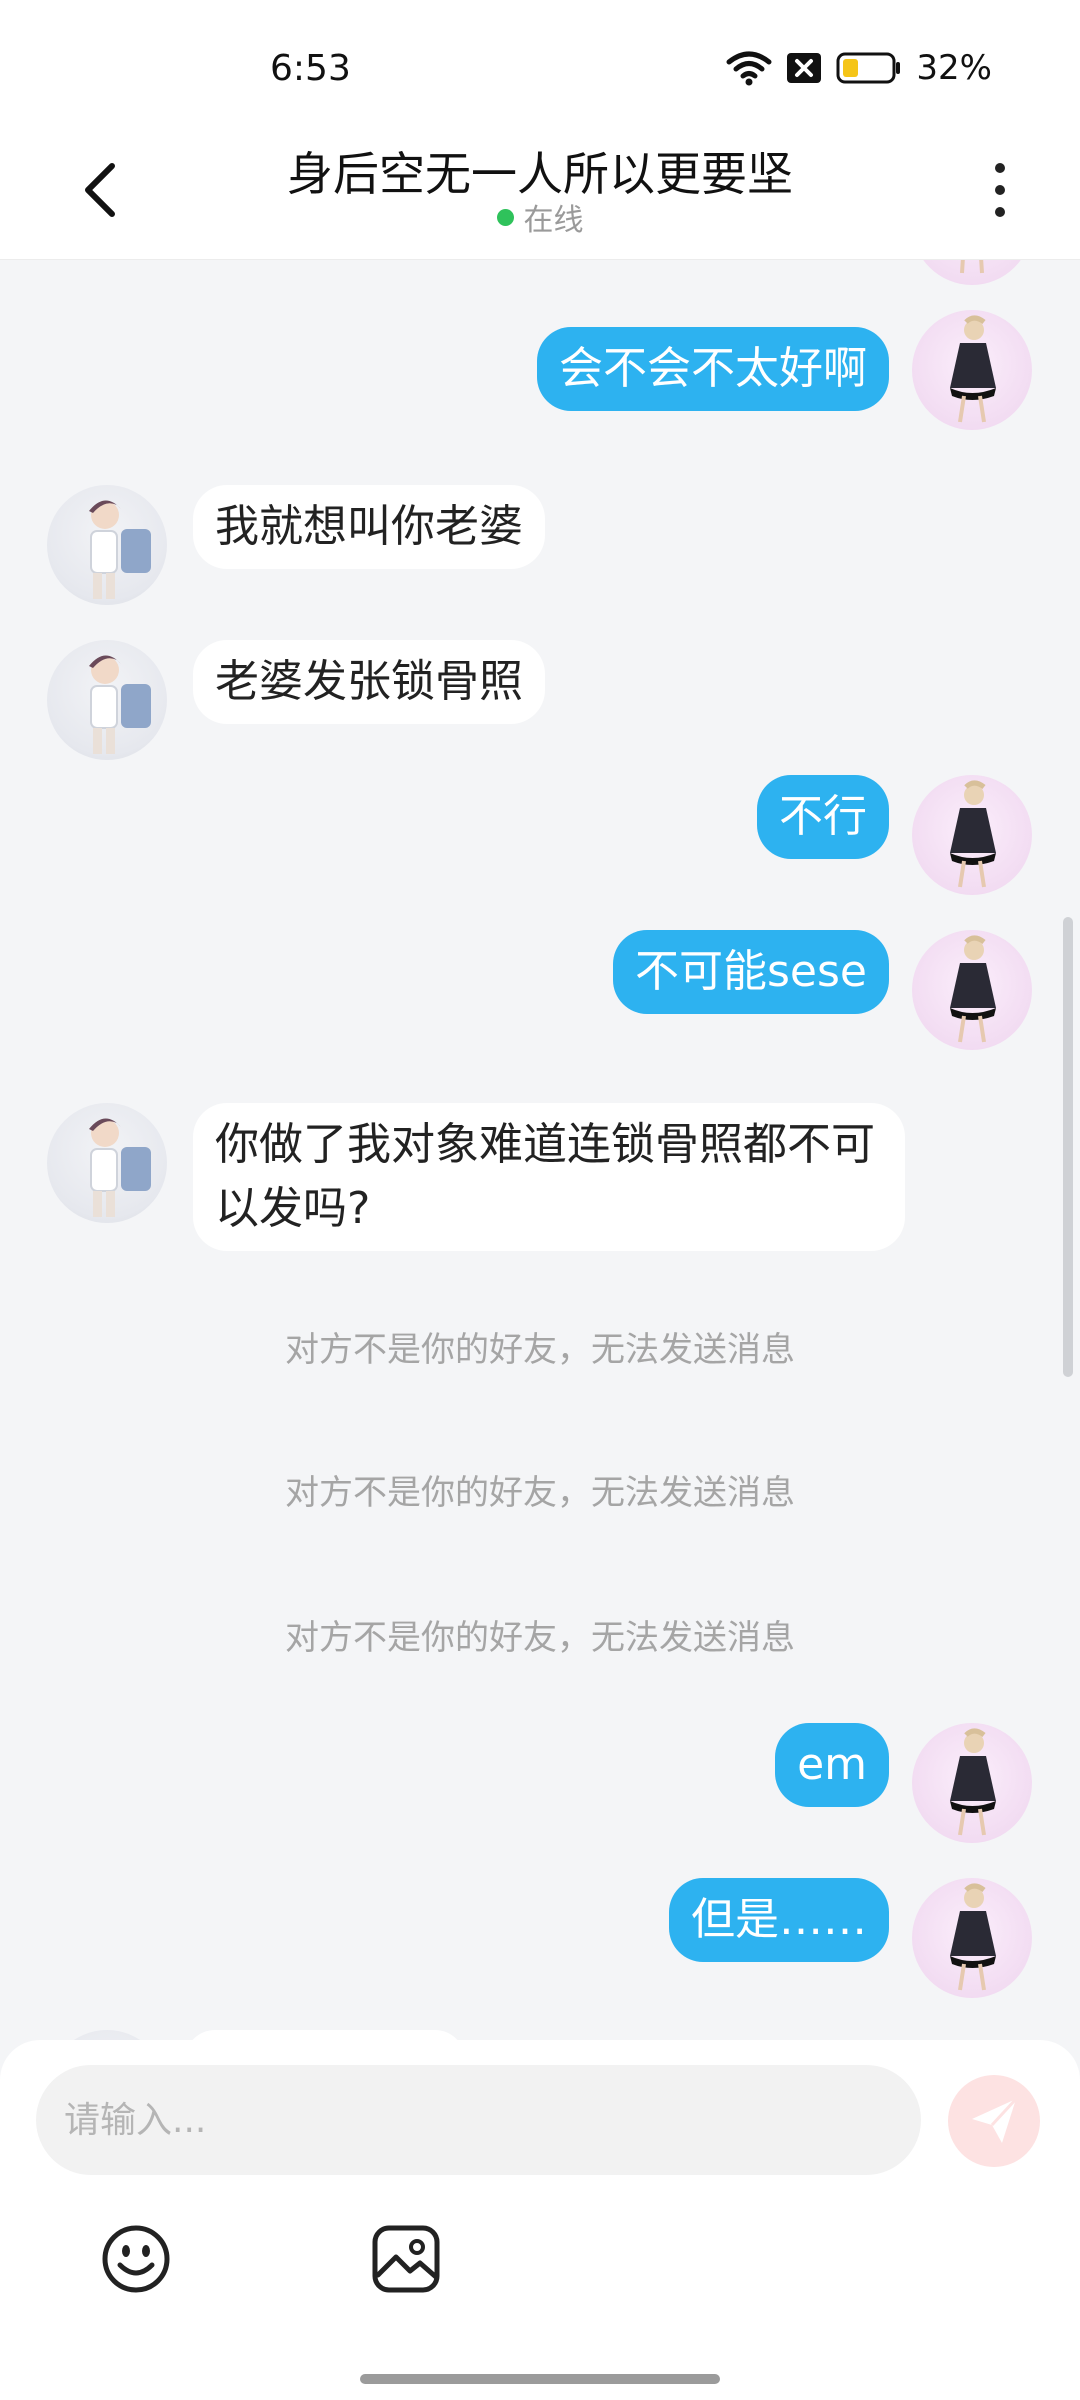  I want to click on incoming-message-partial, so click(325, 2035).